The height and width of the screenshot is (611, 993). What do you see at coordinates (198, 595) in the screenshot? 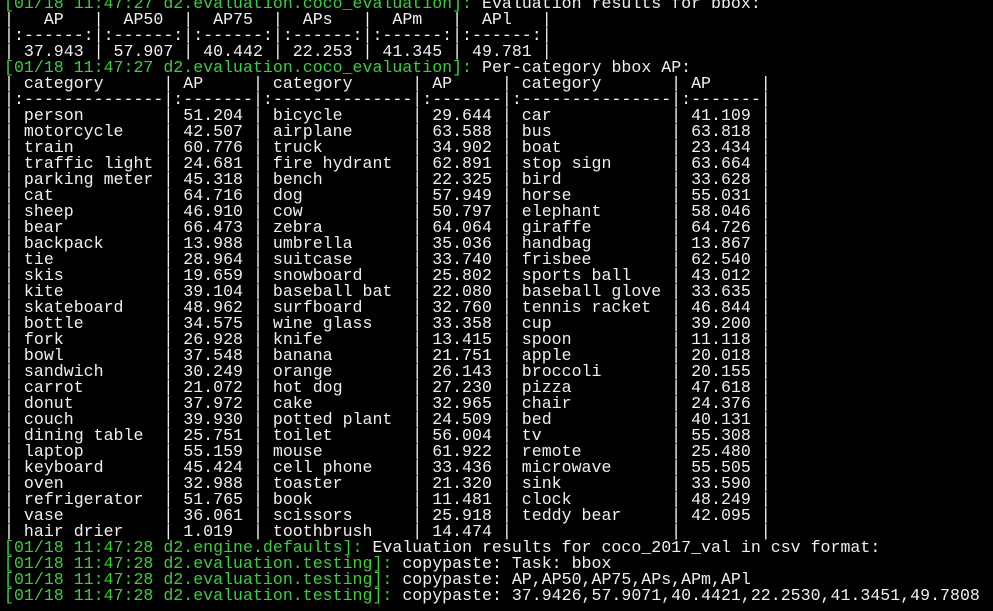
I see `log-prefix: [01/18 11:47:28 d2.evaluation.testing]:` at bounding box center [198, 595].